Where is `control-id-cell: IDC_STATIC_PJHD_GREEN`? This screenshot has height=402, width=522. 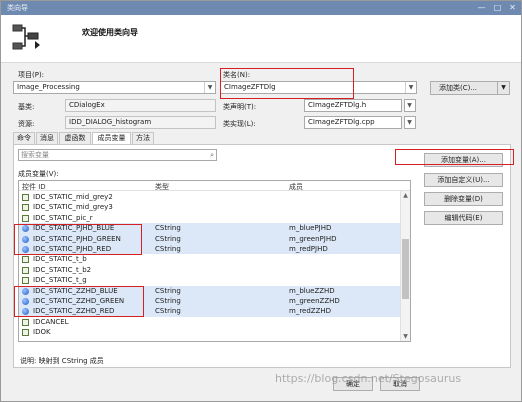 control-id-cell: IDC_STATIC_PJHD_GREEN is located at coordinates (77, 238).